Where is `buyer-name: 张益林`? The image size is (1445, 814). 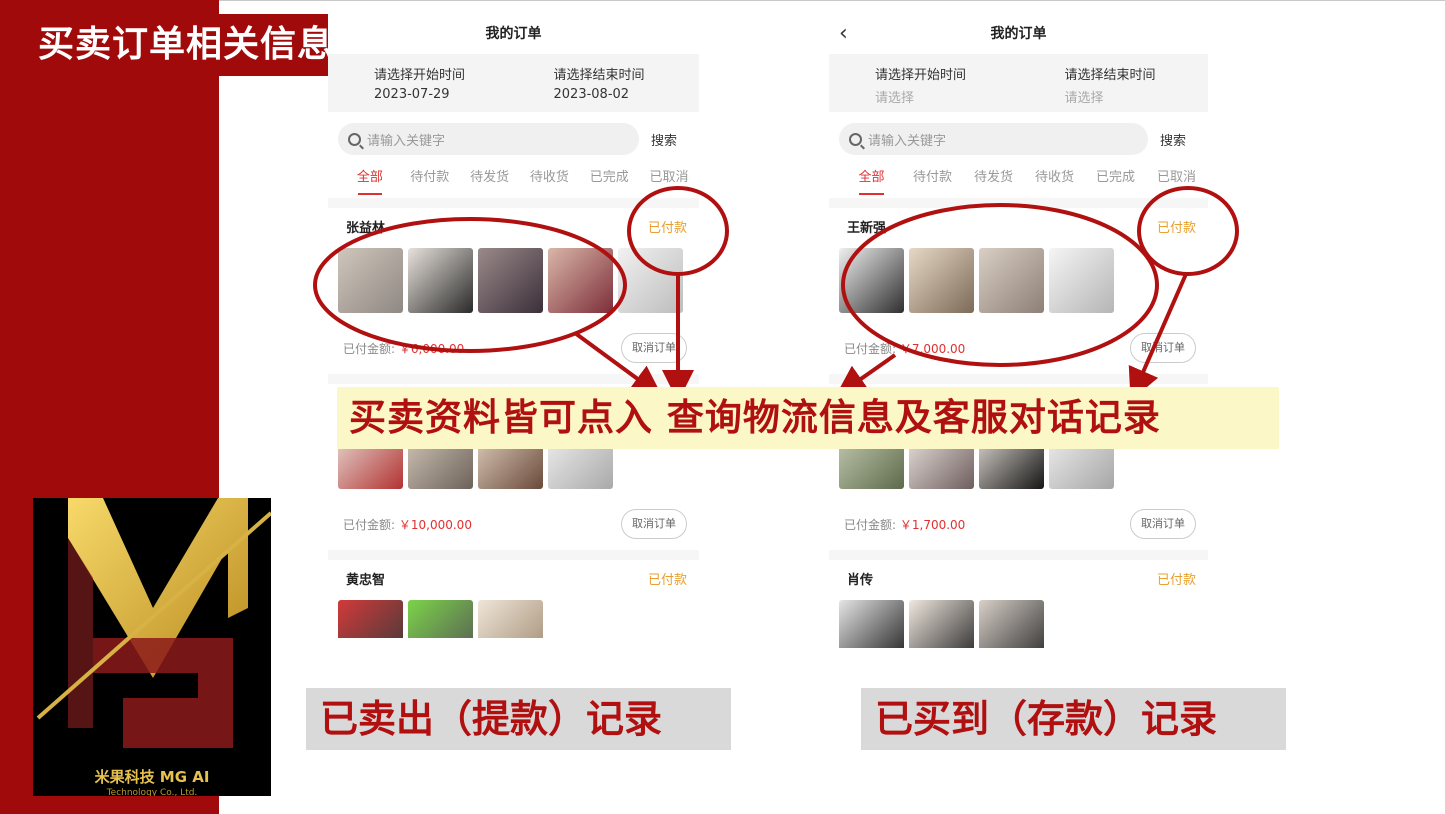
buyer-name: 张益林 is located at coordinates (366, 228).